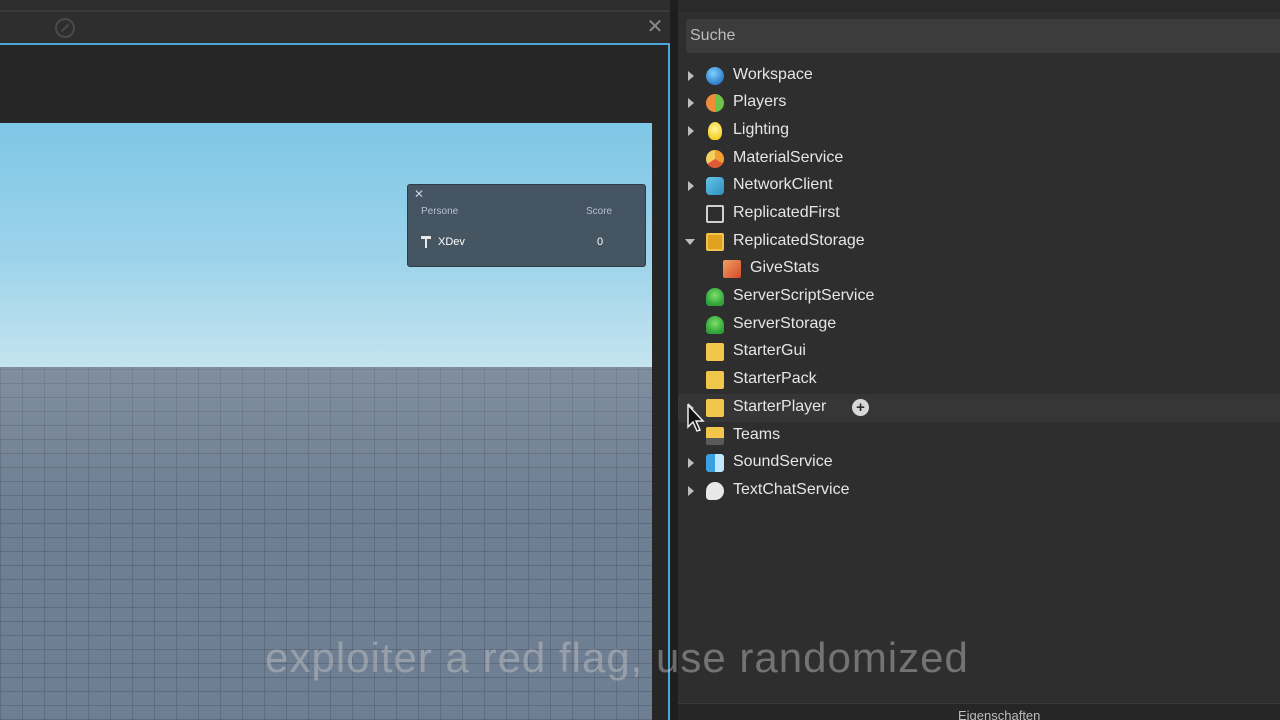  I want to click on tree-item-givestats: GiveStats, so click(979, 269).